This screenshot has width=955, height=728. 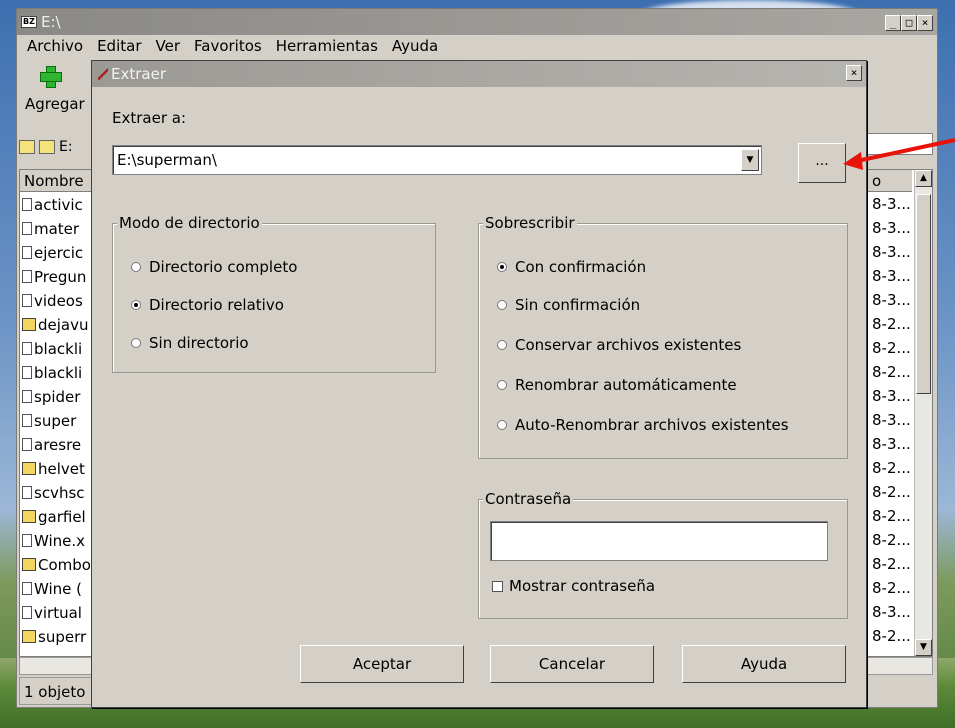 I want to click on radio-no-directory: Sin directorio, so click(x=190, y=343).